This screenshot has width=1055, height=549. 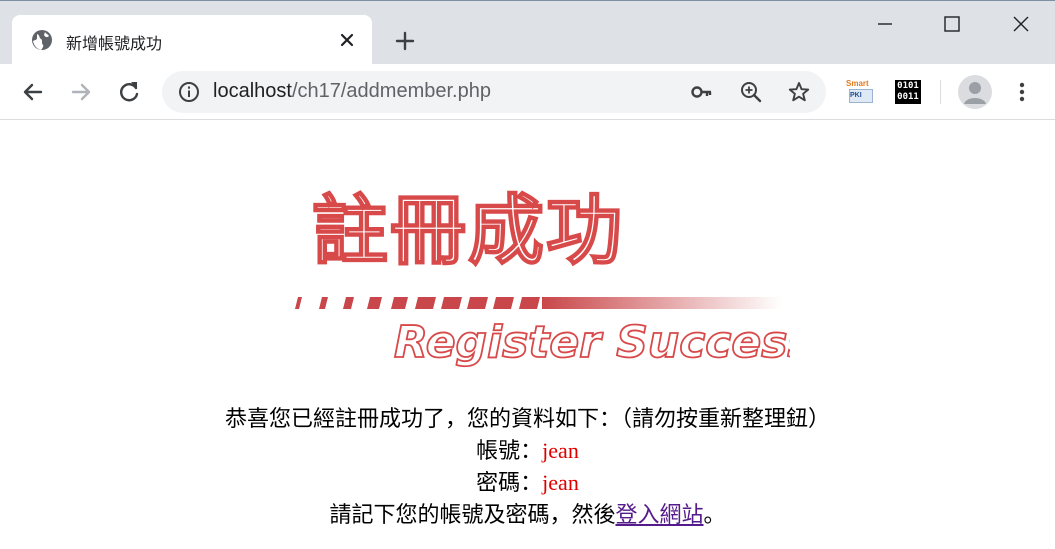 What do you see at coordinates (114, 43) in the screenshot?
I see `tab-title: 新增帳號成功` at bounding box center [114, 43].